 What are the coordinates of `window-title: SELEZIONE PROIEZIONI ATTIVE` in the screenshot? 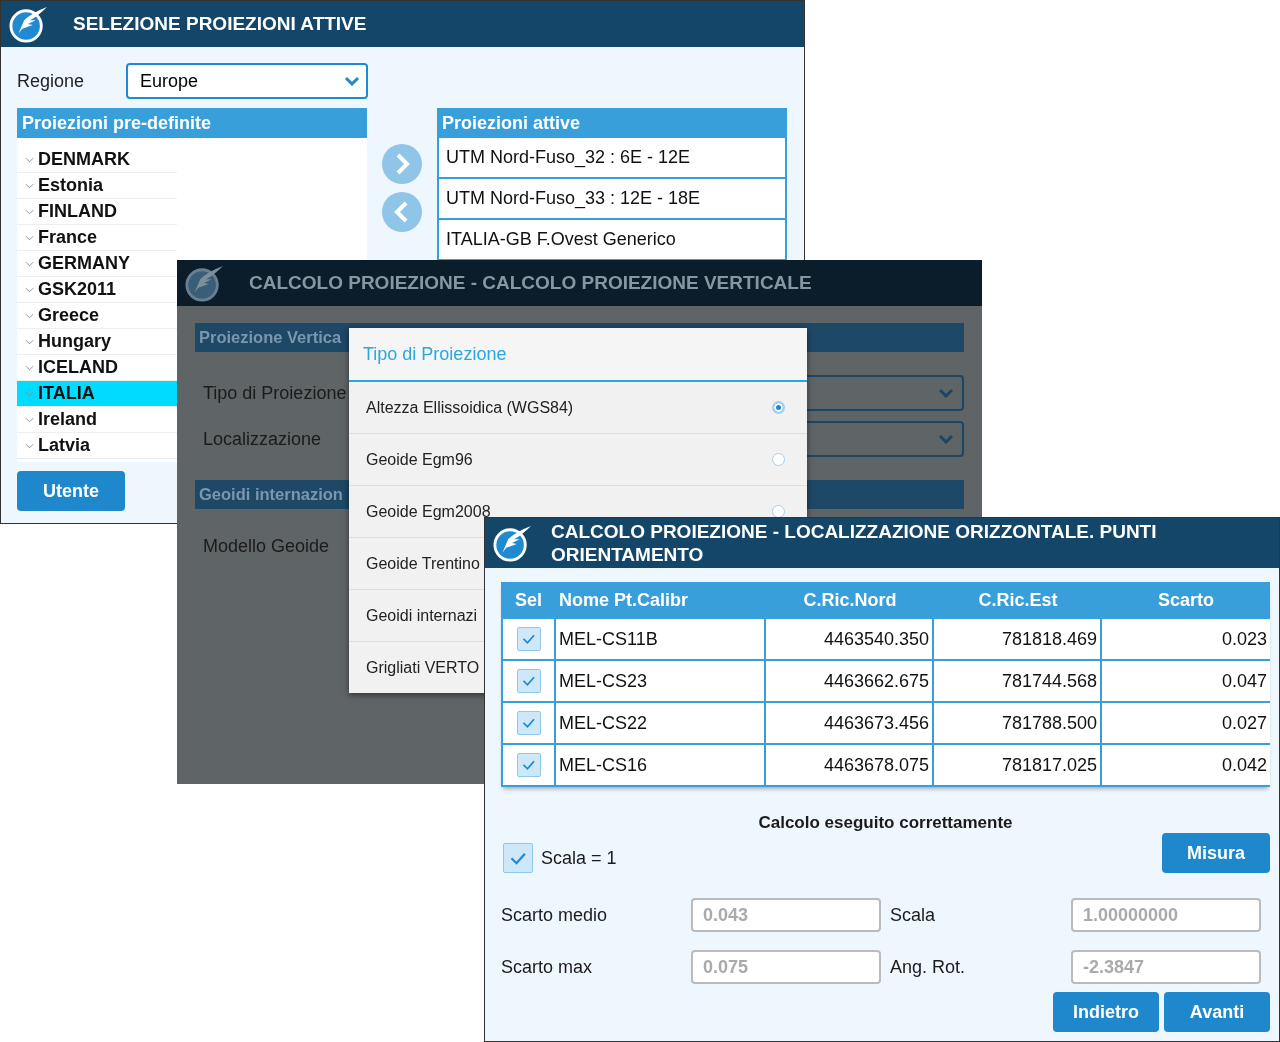 It's located at (220, 24).